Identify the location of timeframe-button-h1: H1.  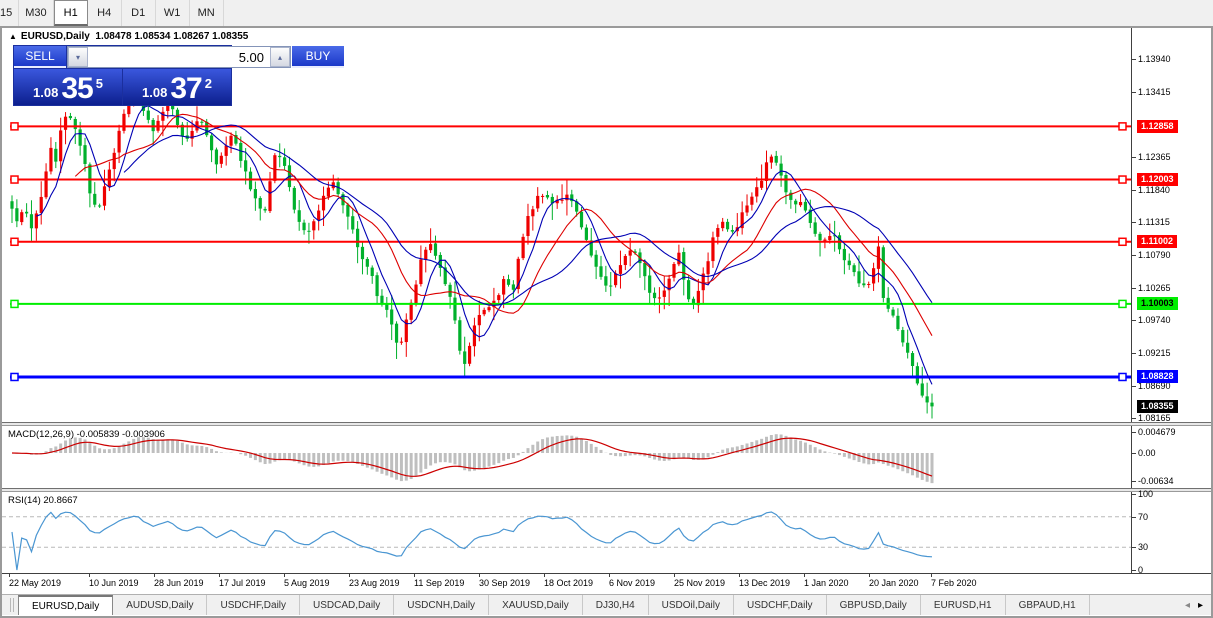
(70, 13).